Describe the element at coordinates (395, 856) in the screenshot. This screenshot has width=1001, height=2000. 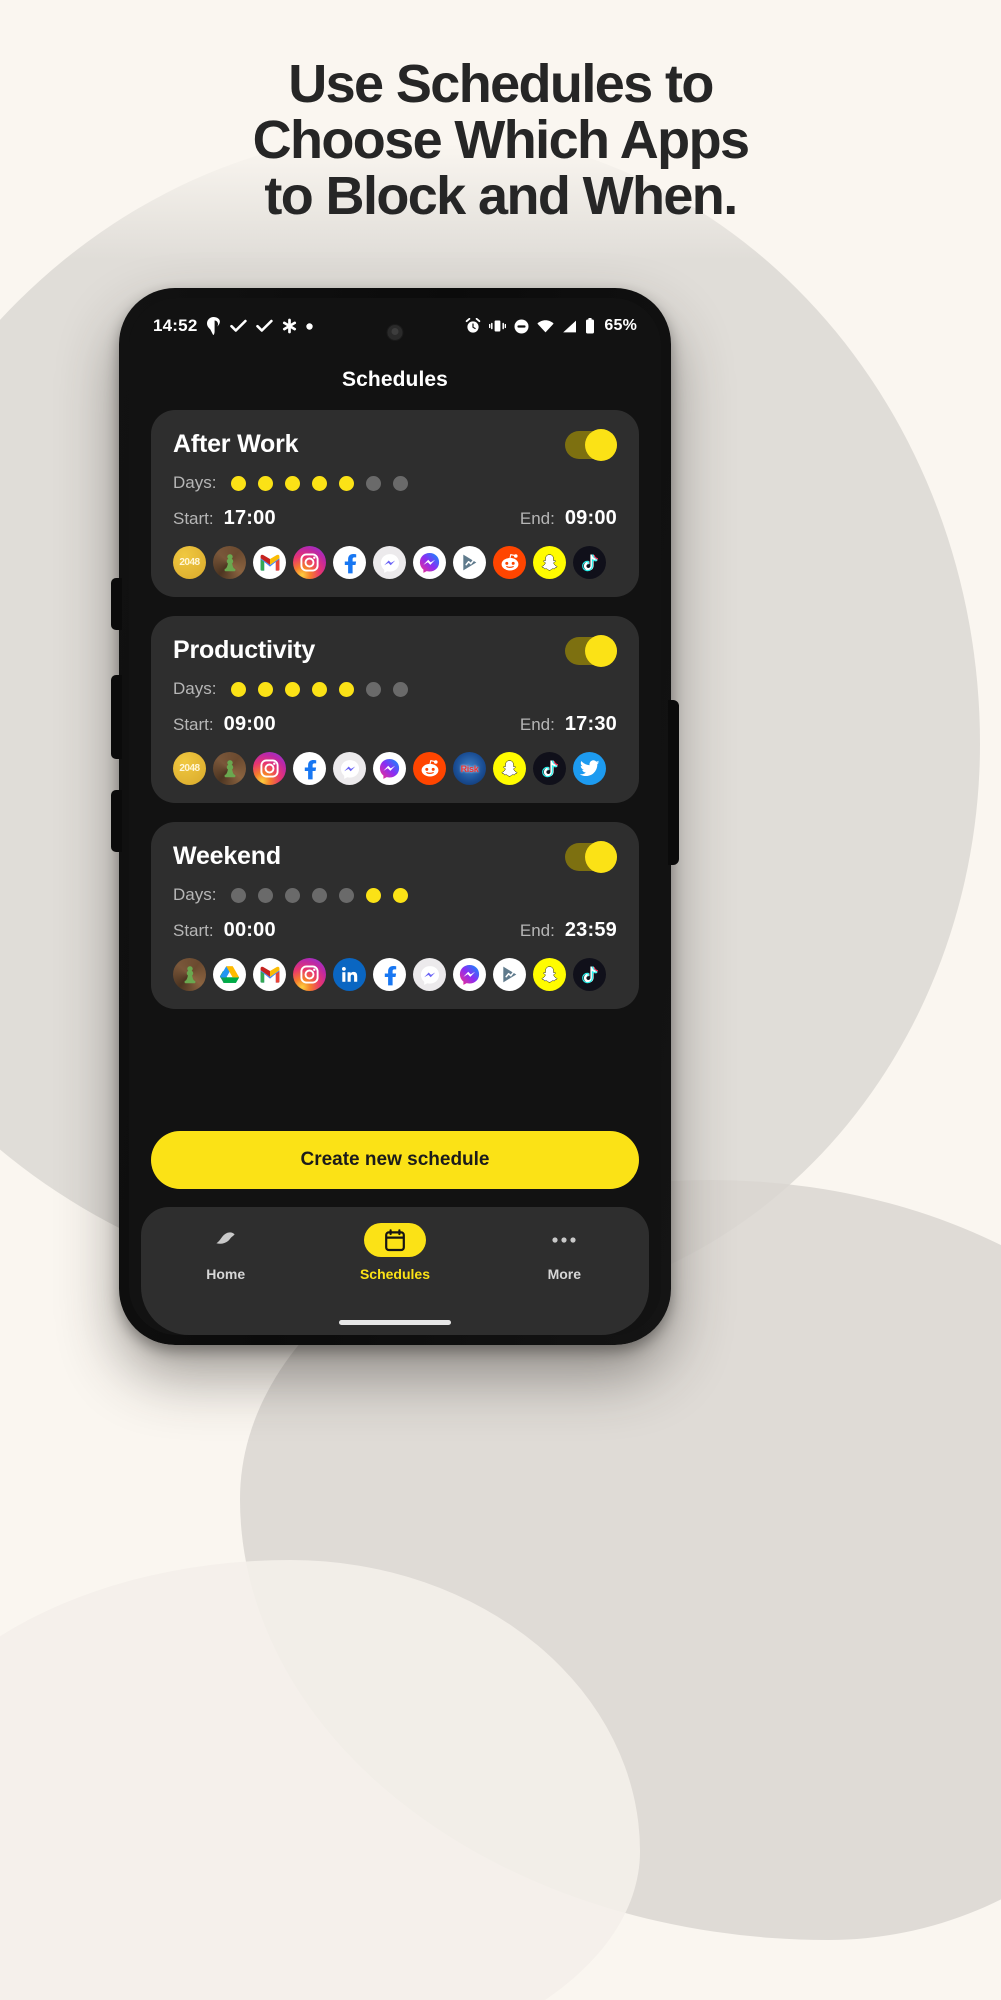
I see `schedule-card-header: Weekend` at that location.